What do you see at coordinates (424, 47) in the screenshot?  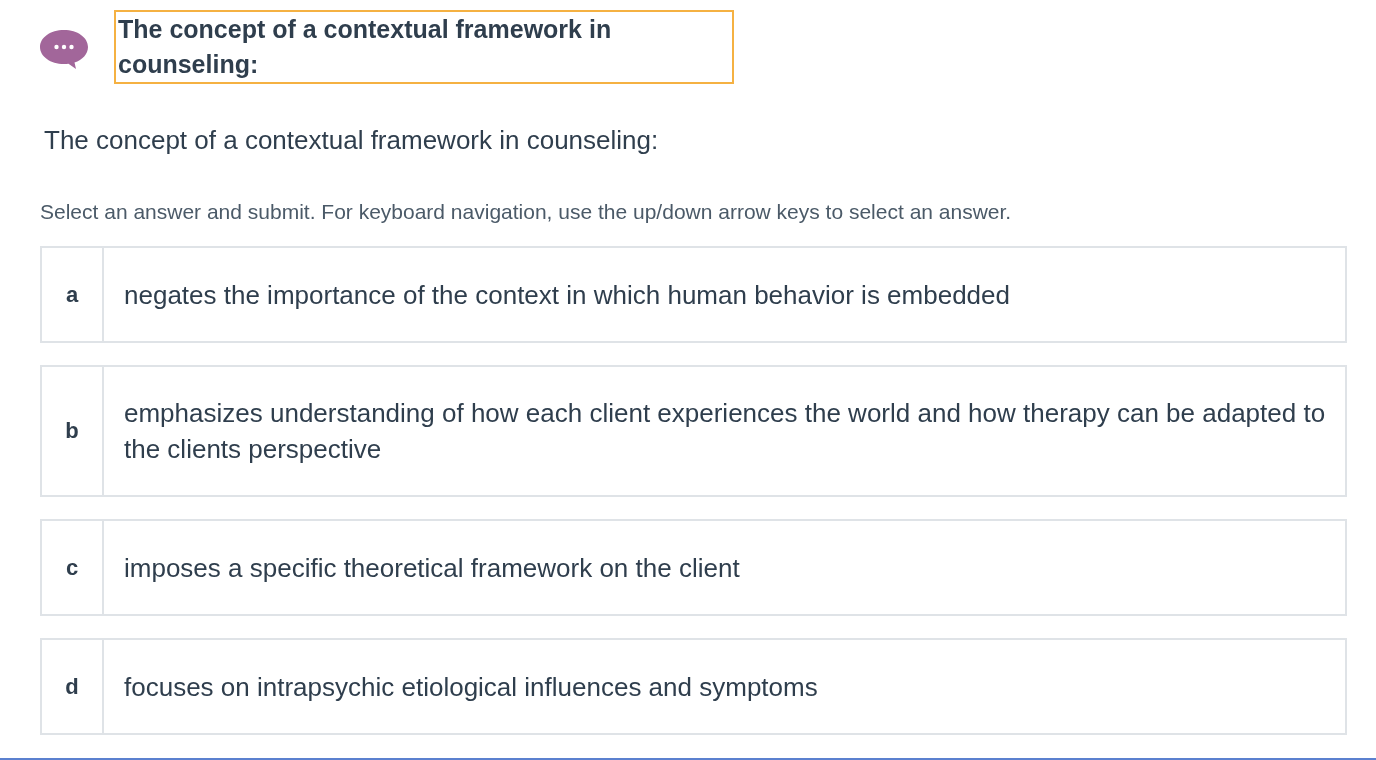 I see `question-title: The concept of a contextual framework in counseling:` at bounding box center [424, 47].